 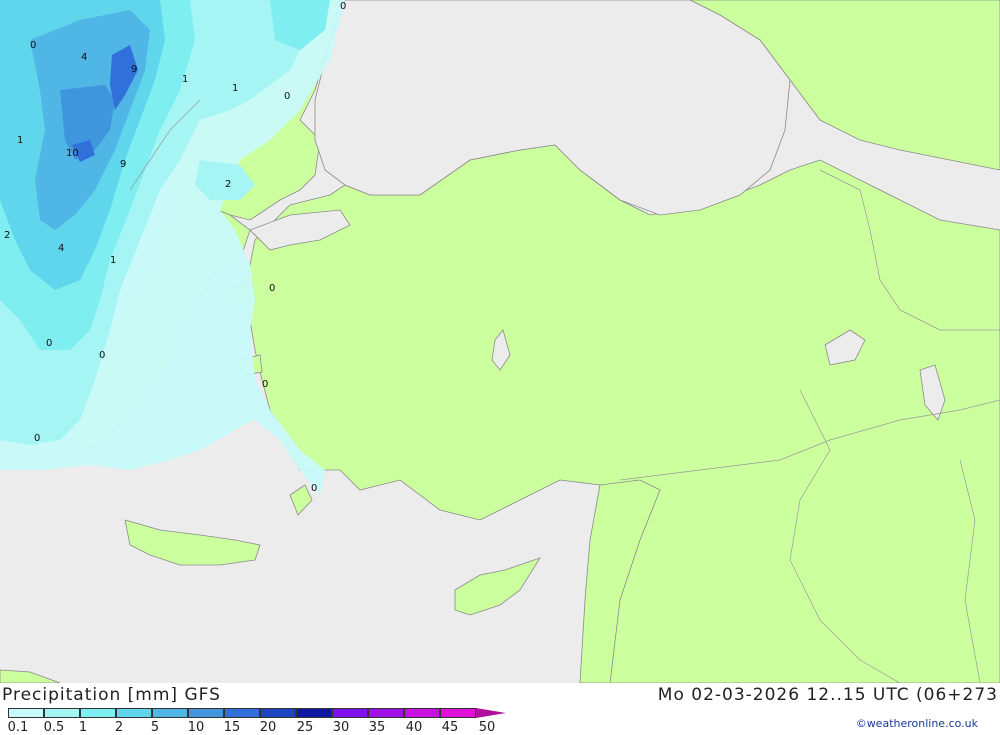 I want to click on valid-time: Mo 02-03-2026 12..15 UTC (06+273, so click(x=827, y=695).